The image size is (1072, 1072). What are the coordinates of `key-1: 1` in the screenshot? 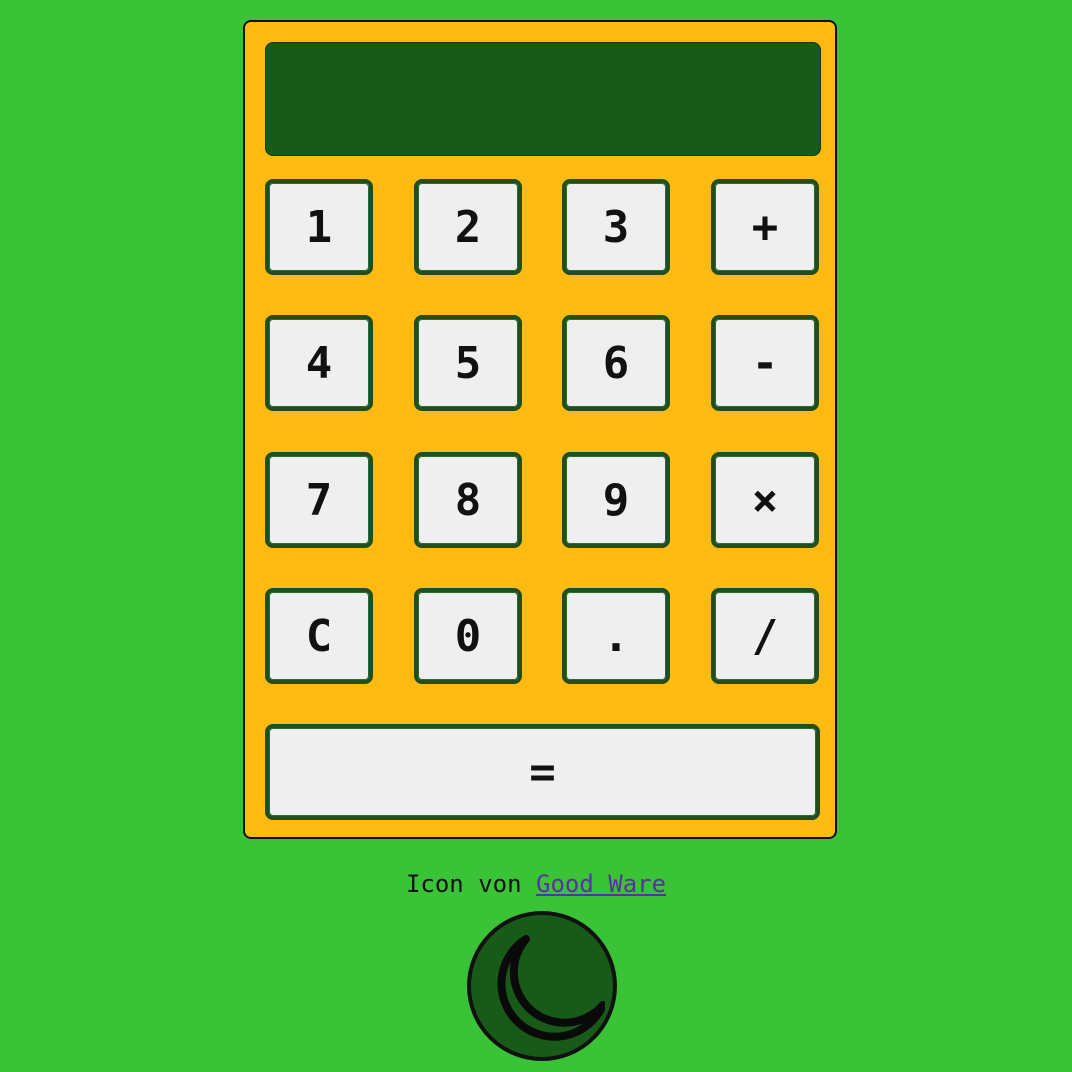 It's located at (319, 227).